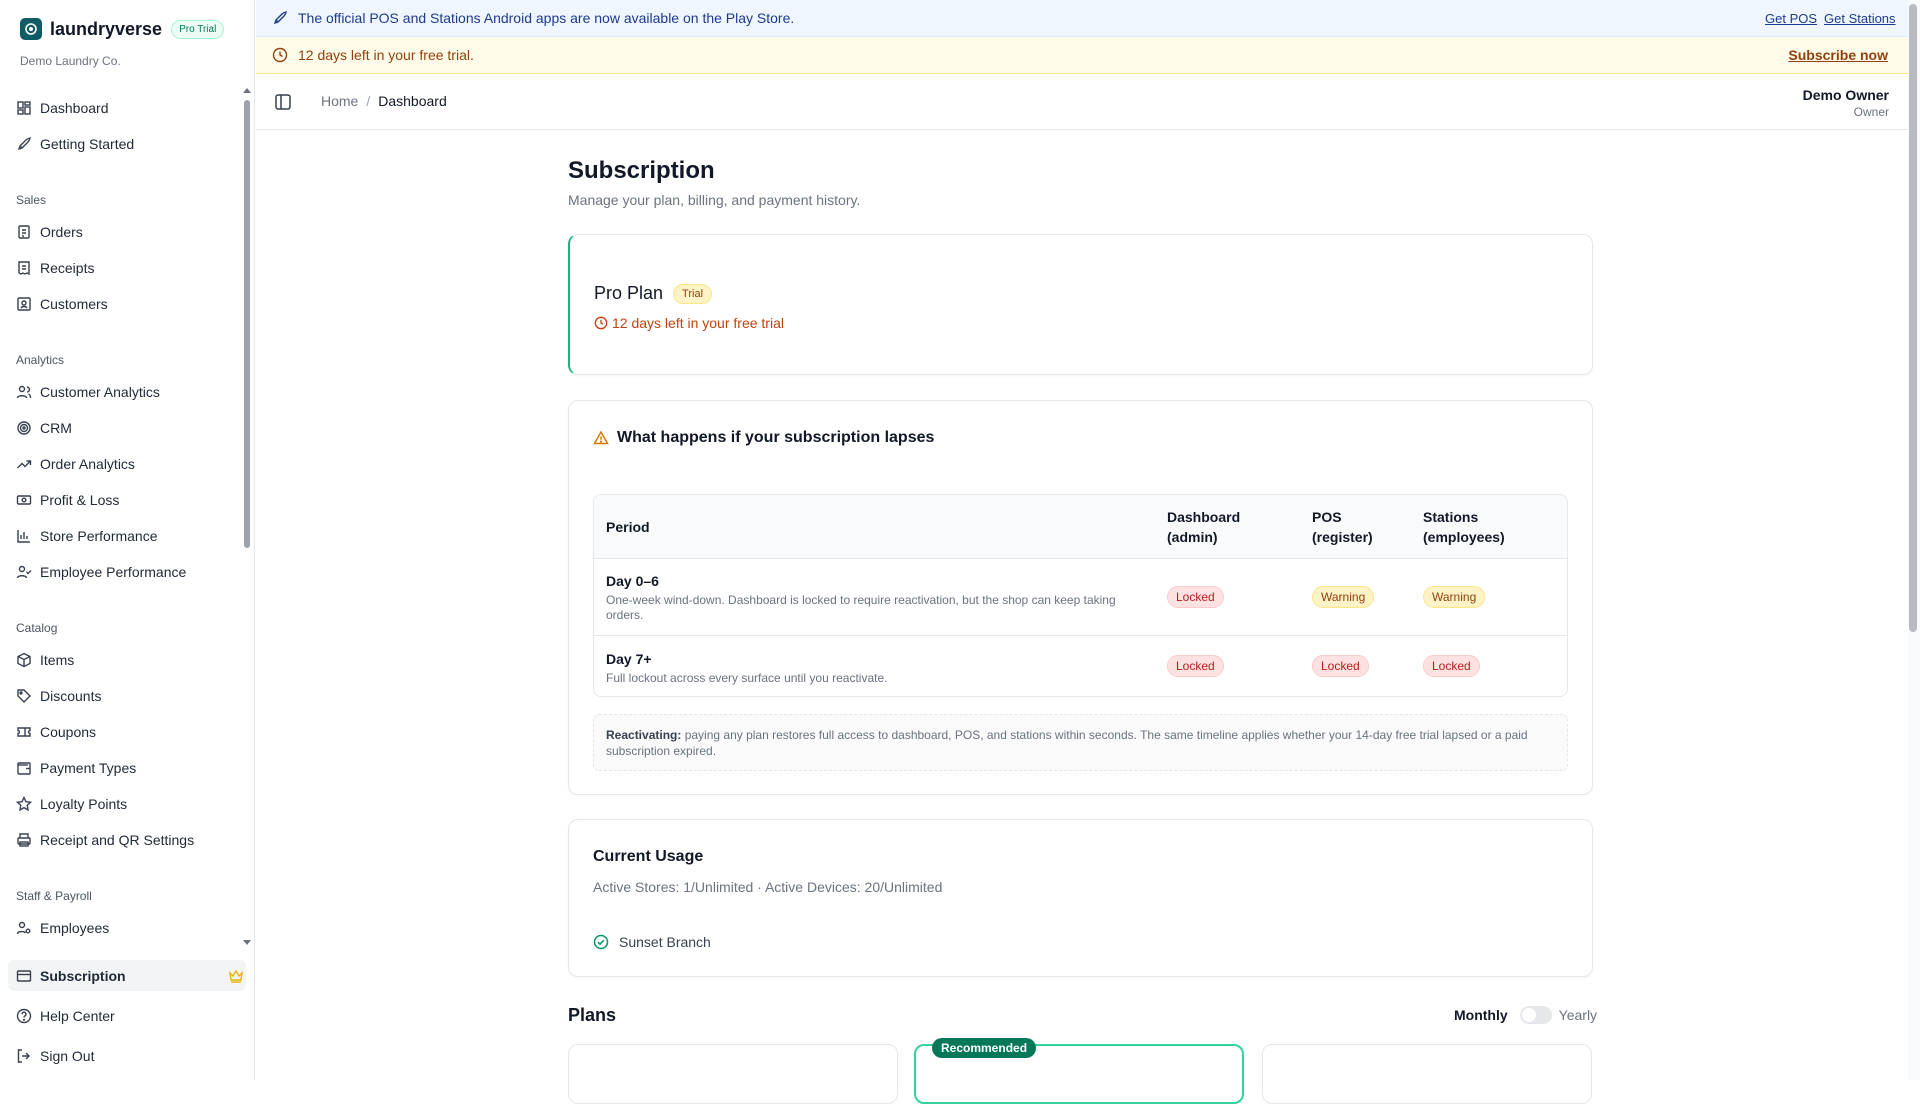 This screenshot has height=1104, width=1920. Describe the element at coordinates (24, 304) in the screenshot. I see `contact-icon` at that location.